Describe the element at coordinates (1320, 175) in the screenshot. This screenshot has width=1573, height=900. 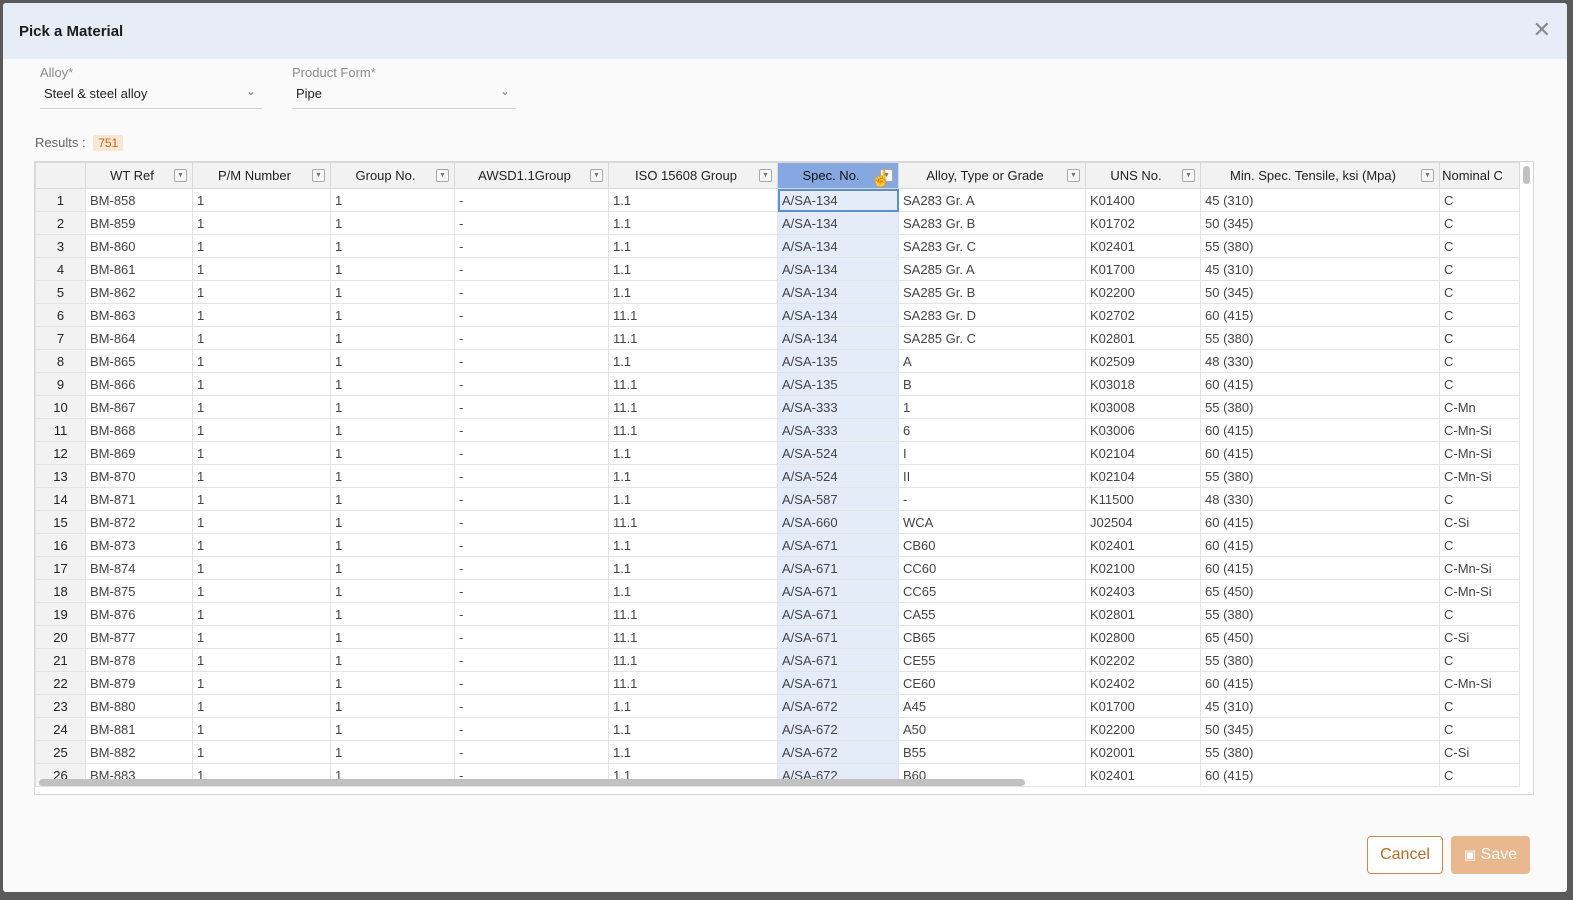
I see `column-header-min-spec-tensile-ksi-mpa-: Min. Spec. Tensile, ksi (Mpa) ▼` at that location.